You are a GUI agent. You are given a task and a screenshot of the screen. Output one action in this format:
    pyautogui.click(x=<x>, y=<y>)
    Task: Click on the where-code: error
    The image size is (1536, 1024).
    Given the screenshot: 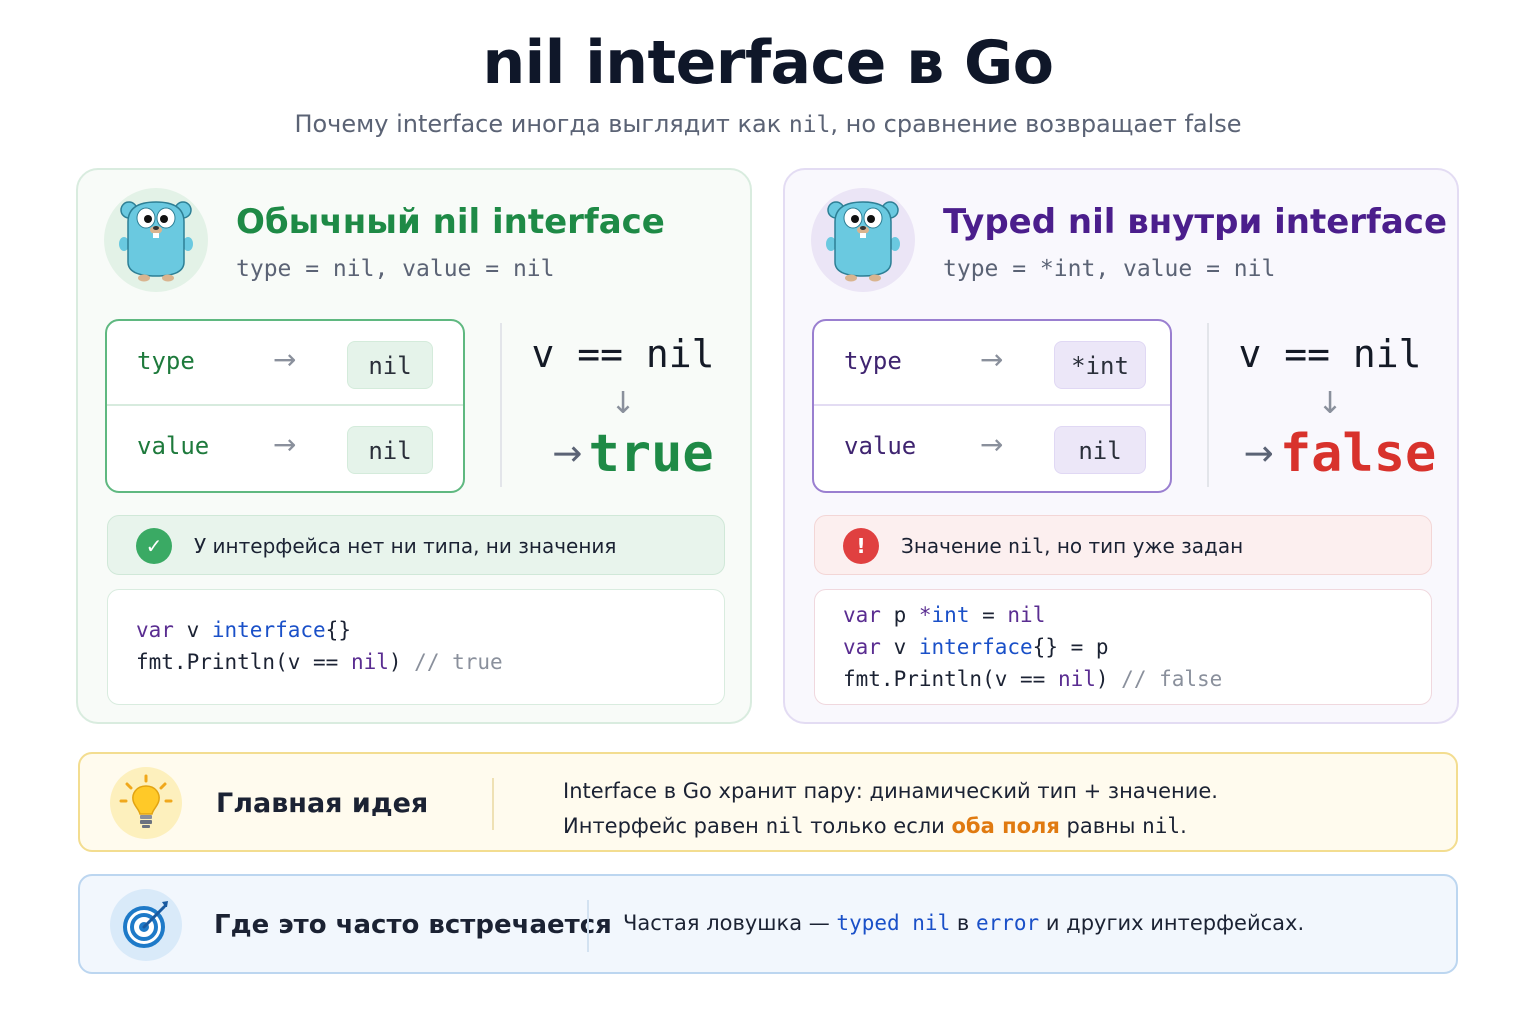 What is the action you would take?
    pyautogui.click(x=1007, y=923)
    